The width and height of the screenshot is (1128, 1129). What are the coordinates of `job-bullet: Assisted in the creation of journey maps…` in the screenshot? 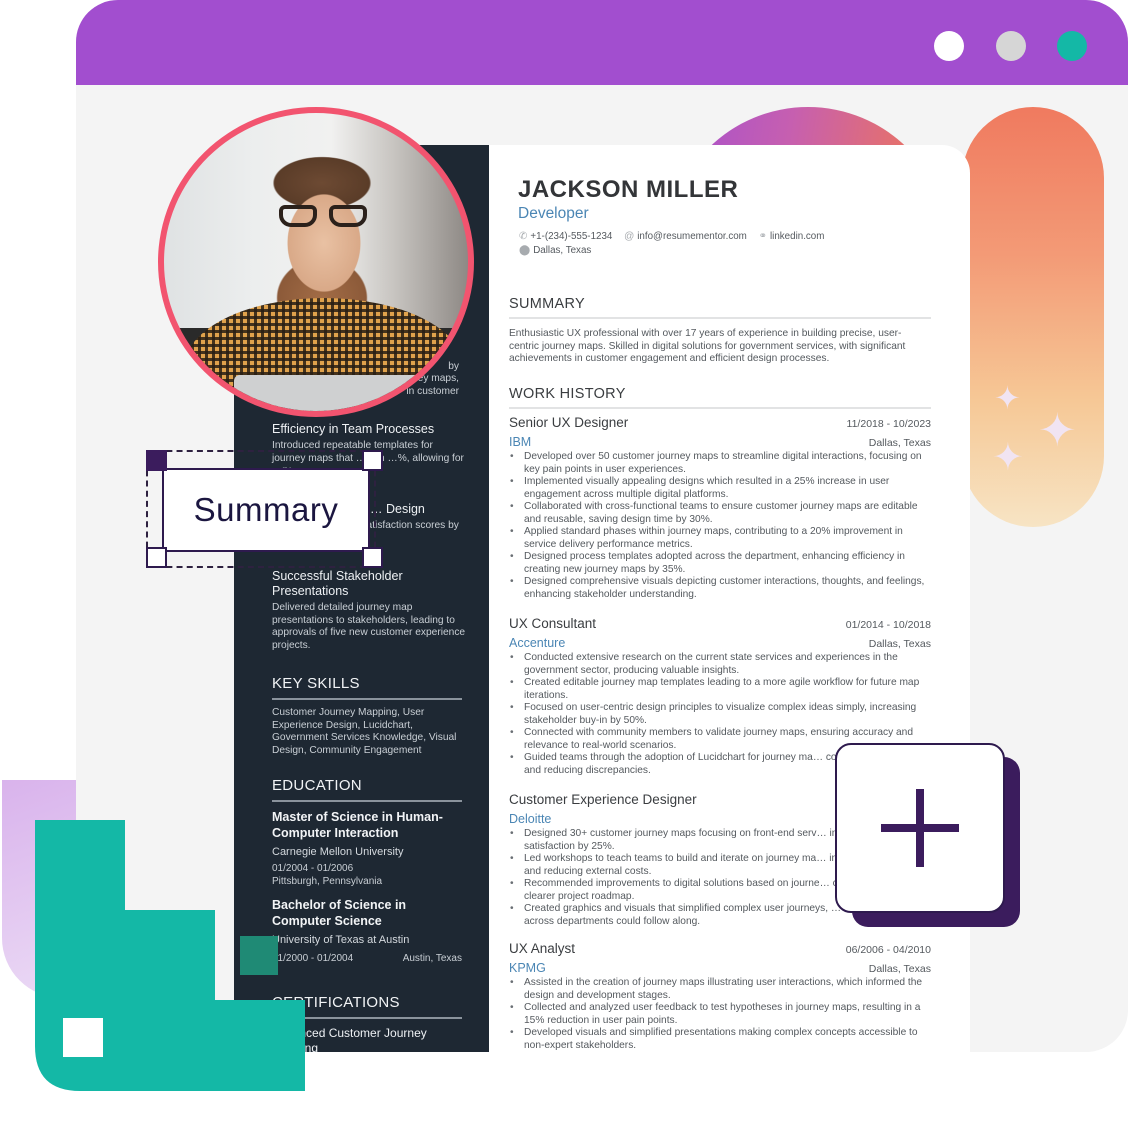 It's located at (720, 989).